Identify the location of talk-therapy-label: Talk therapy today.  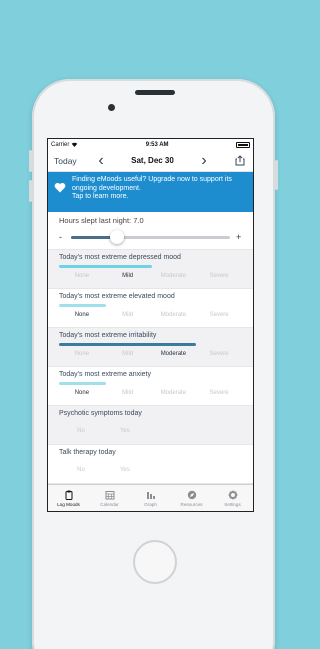
(87, 452).